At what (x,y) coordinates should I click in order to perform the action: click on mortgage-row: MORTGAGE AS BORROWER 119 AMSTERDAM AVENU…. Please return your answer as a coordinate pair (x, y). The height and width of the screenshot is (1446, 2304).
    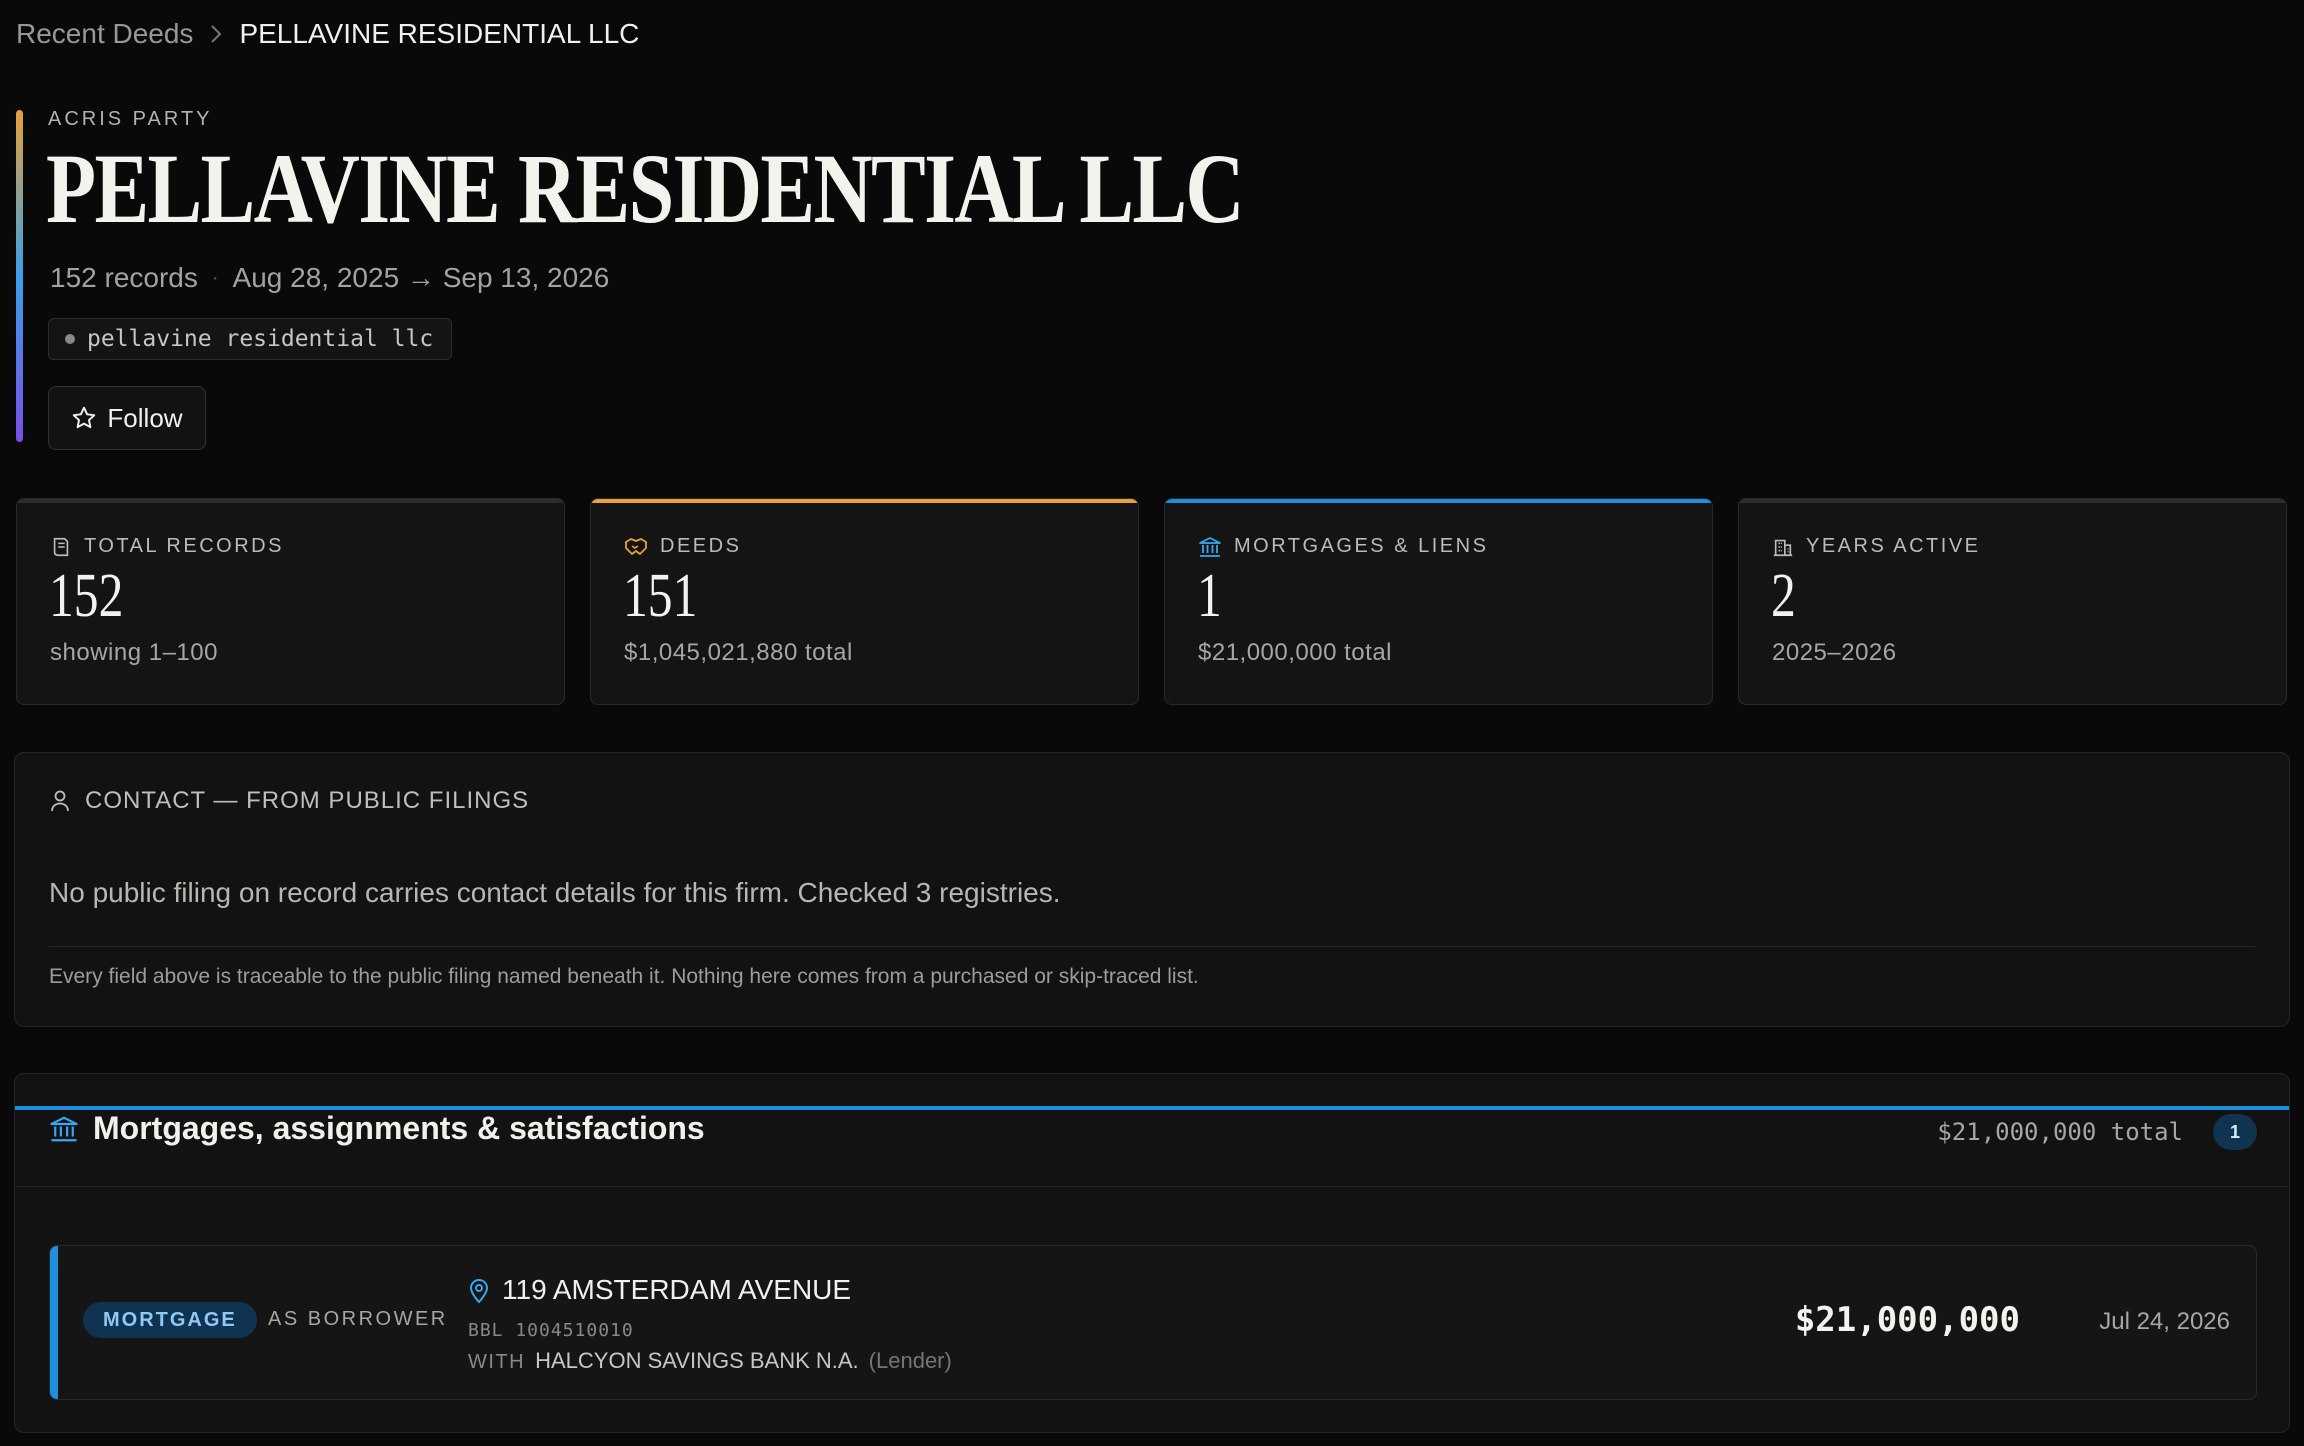
    Looking at the image, I should click on (1153, 1322).